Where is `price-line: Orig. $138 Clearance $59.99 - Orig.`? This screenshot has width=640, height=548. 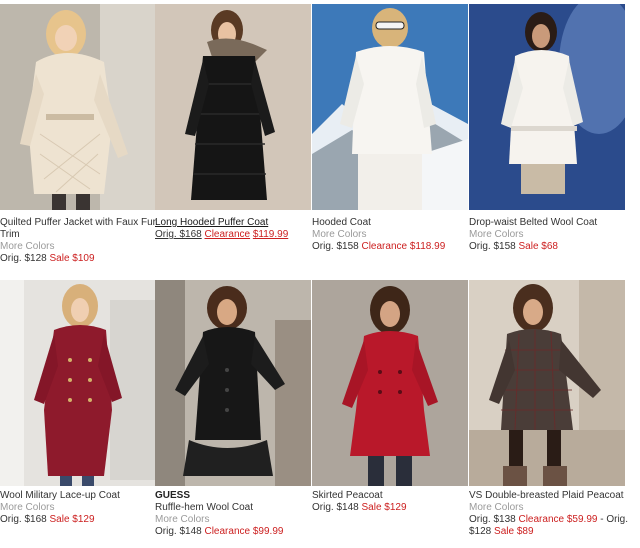
price-line: Orig. $138 Clearance $59.99 - Orig. is located at coordinates (549, 520).